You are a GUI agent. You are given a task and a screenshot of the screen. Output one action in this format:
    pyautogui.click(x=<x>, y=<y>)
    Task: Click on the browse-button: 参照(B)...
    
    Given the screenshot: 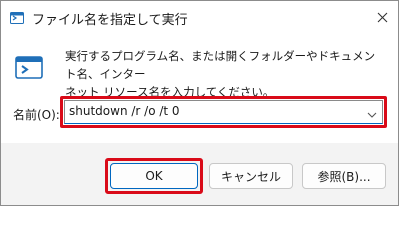 What is the action you would take?
    pyautogui.click(x=344, y=176)
    